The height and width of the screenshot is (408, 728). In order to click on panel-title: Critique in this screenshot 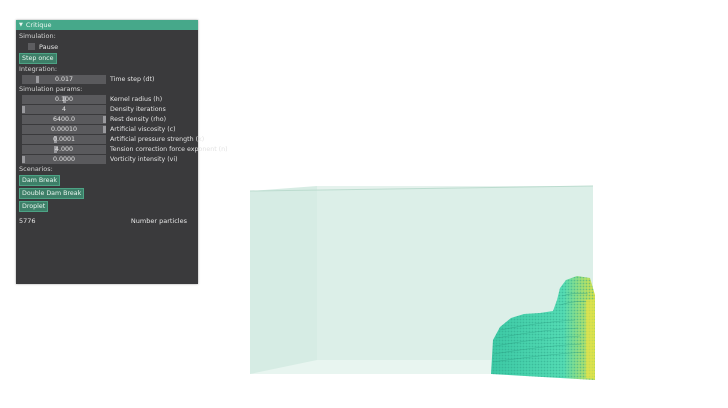, I will do `click(38, 25)`.